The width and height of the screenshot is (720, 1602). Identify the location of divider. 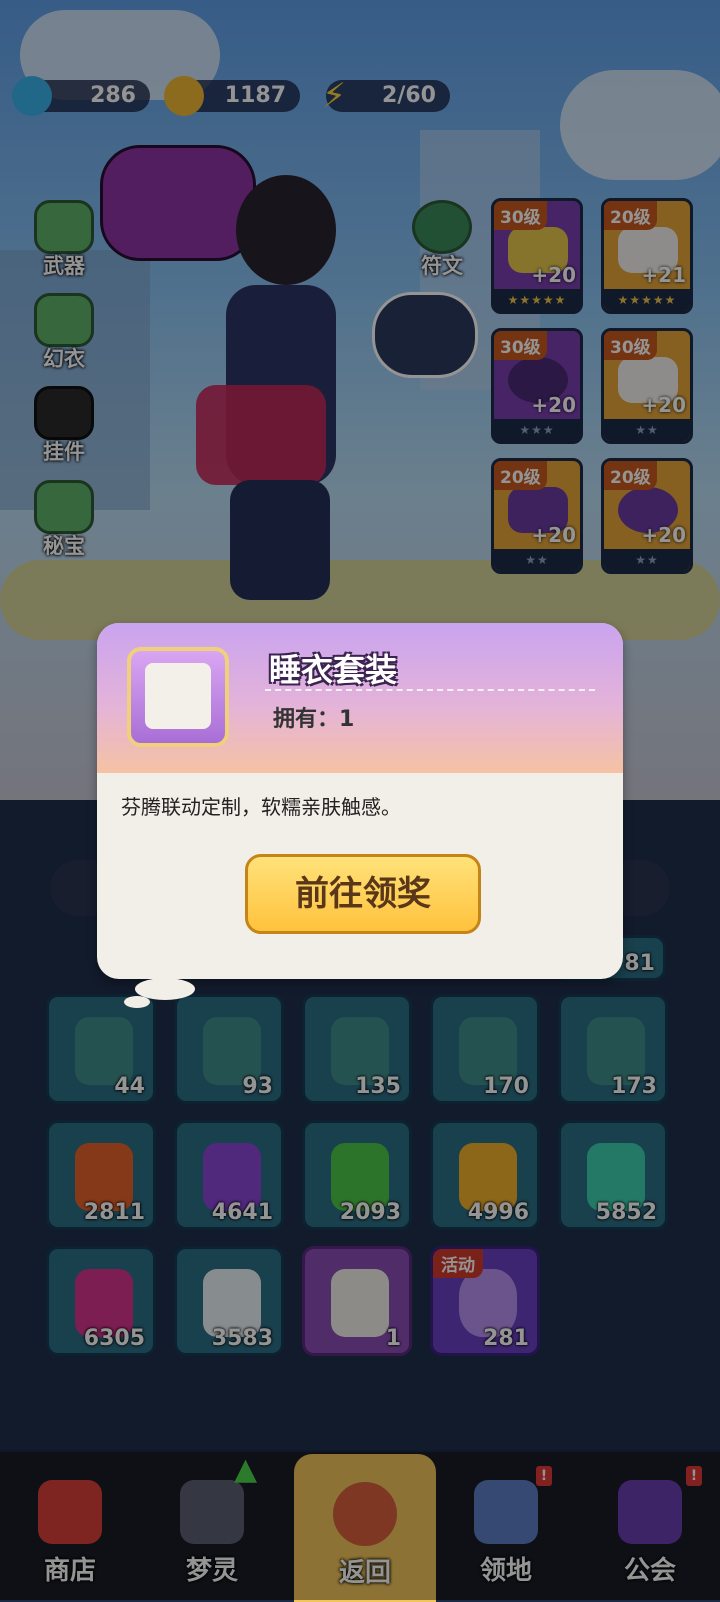
(430, 690).